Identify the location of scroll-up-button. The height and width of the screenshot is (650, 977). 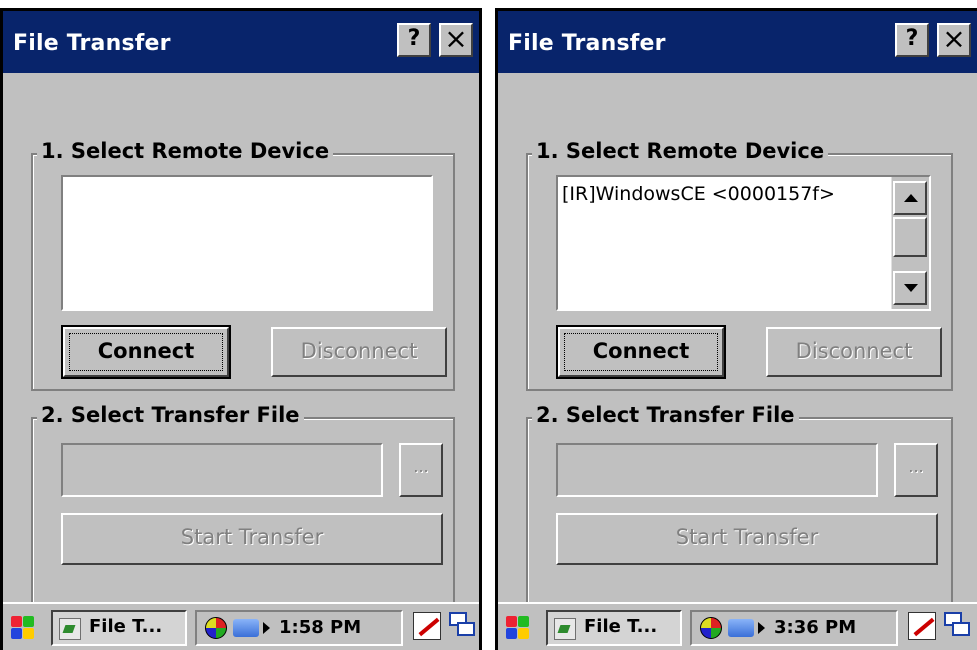
(910, 198).